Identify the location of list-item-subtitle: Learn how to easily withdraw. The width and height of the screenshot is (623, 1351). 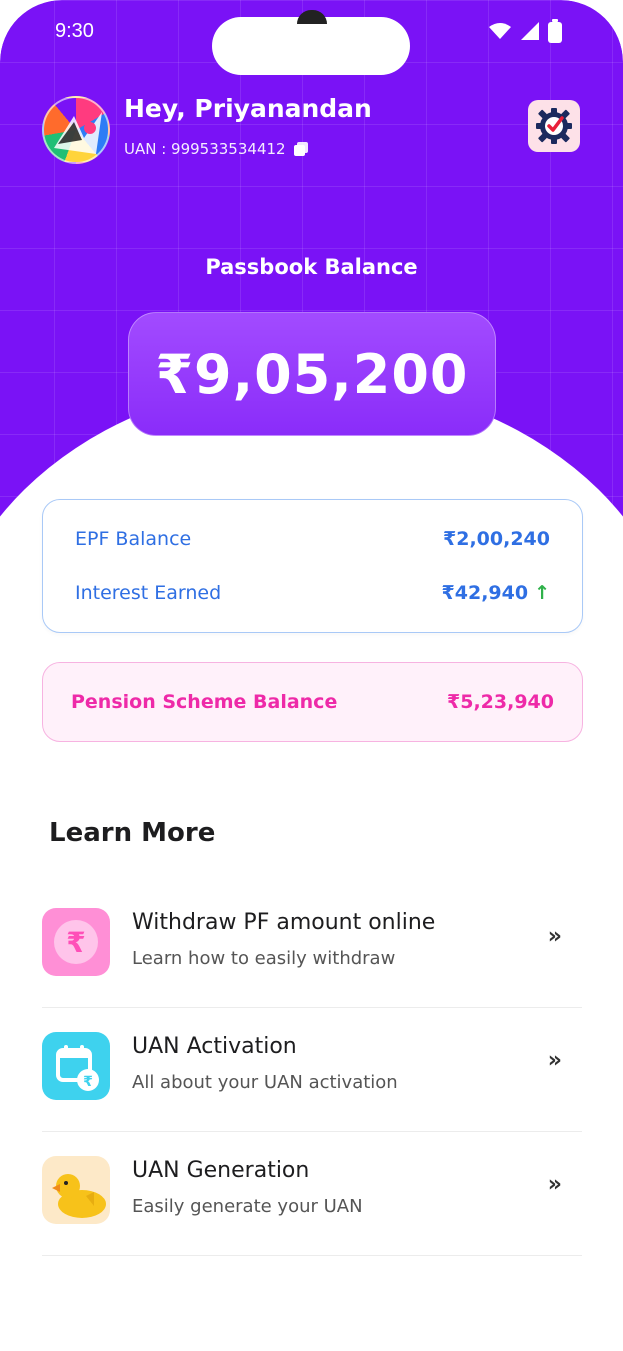
(264, 958).